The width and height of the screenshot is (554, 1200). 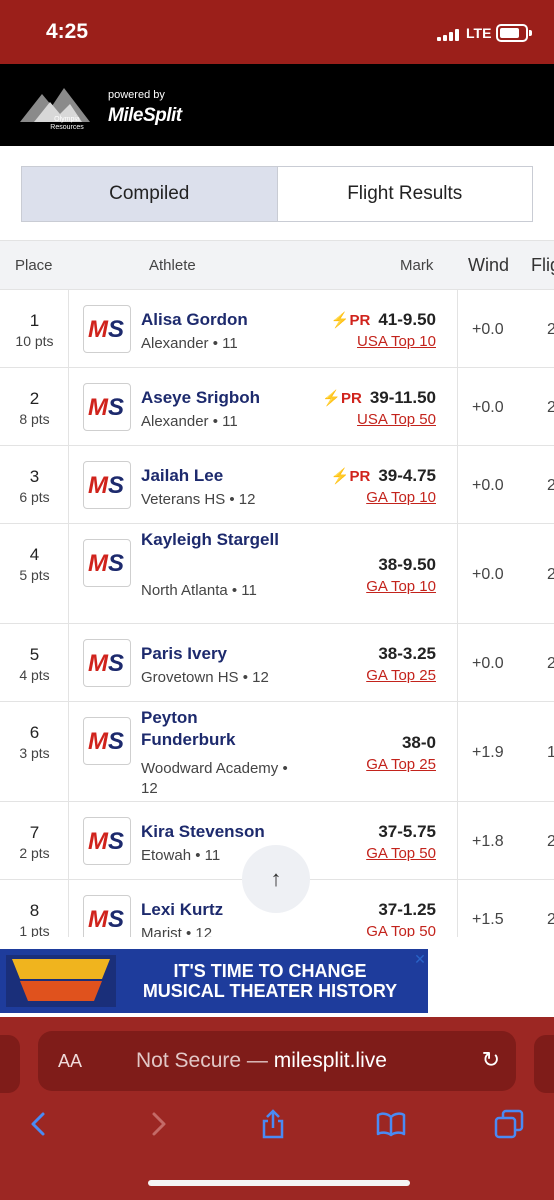 I want to click on header-flight: Flig, so click(x=542, y=265).